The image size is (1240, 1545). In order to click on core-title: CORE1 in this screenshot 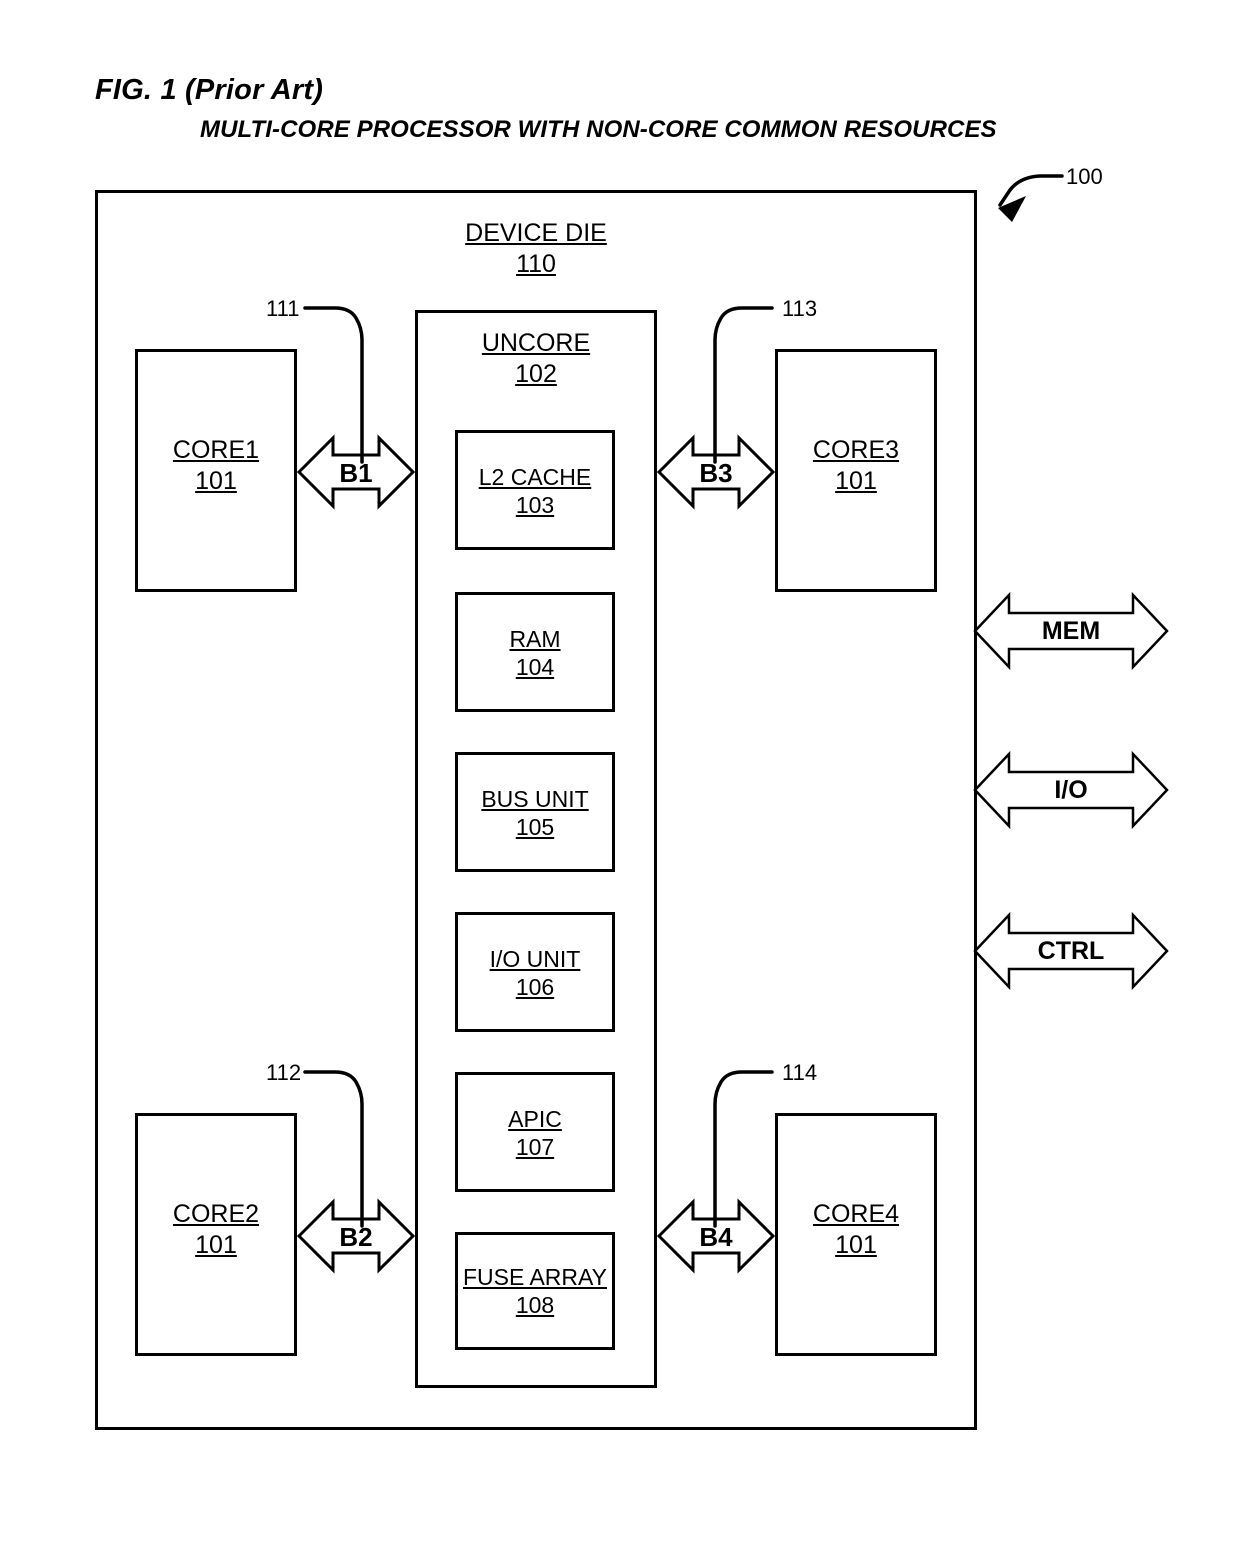, I will do `click(216, 450)`.